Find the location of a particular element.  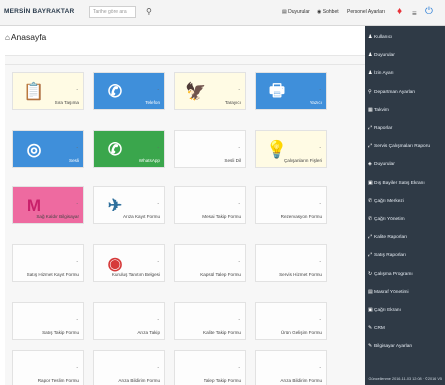

tile: - Satış Hizmet Kayıt Formu is located at coordinates (48, 263).